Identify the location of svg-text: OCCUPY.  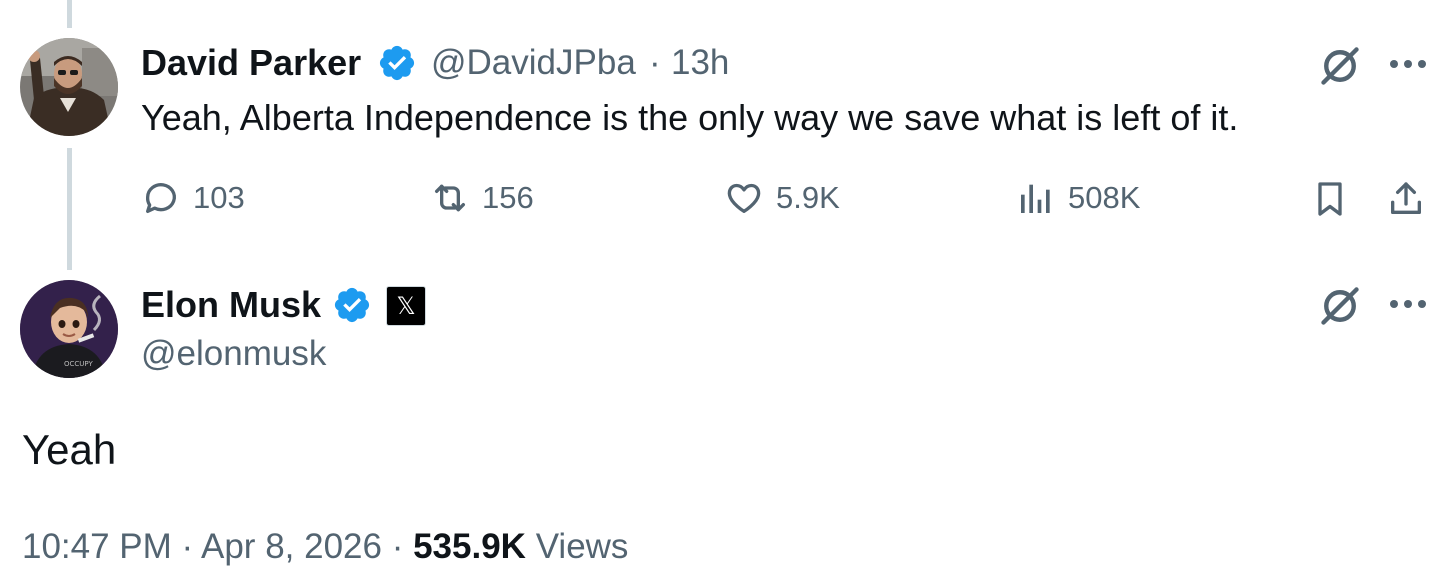
(78, 364).